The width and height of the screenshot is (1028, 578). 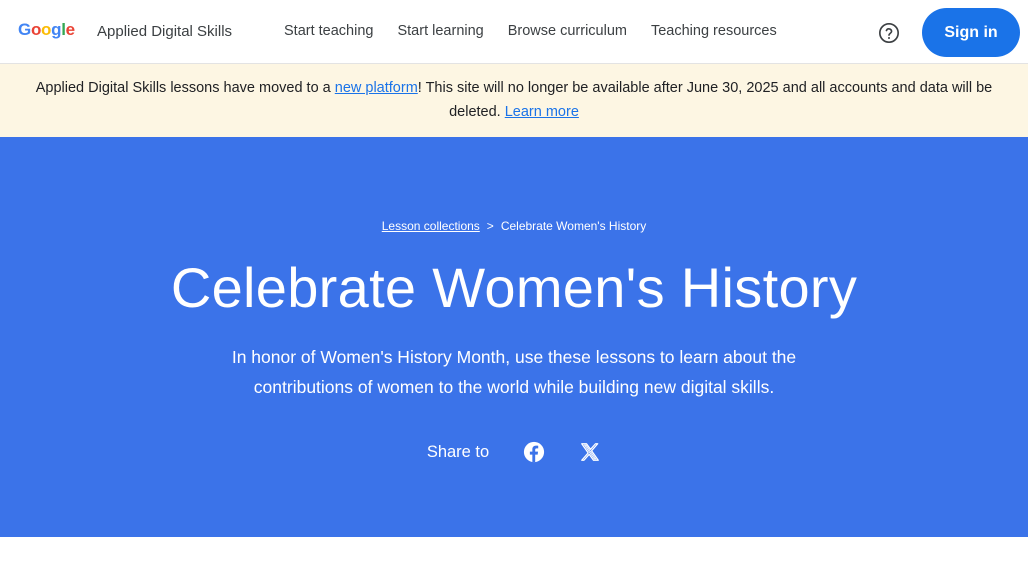 What do you see at coordinates (889, 33) in the screenshot?
I see `help-circle-icon` at bounding box center [889, 33].